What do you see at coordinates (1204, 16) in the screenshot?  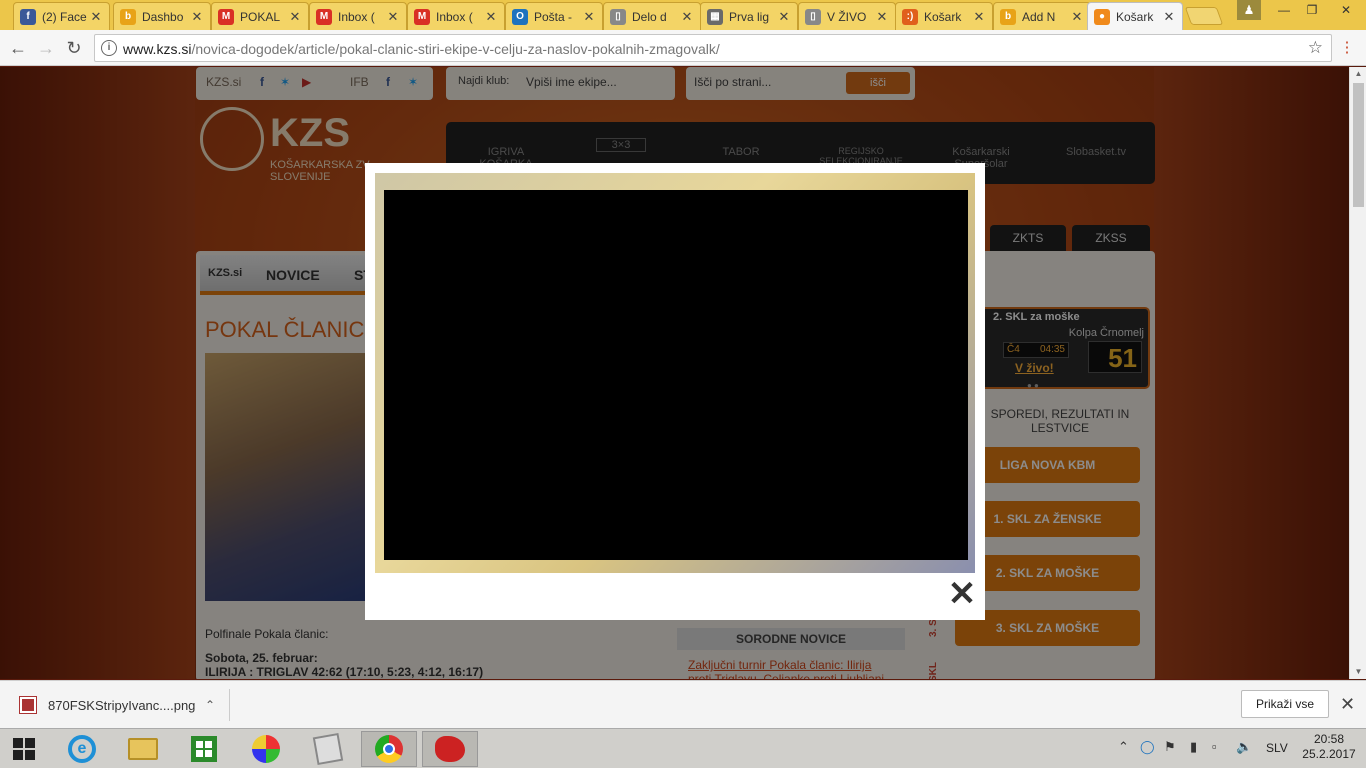 I see `new-tab-button` at bounding box center [1204, 16].